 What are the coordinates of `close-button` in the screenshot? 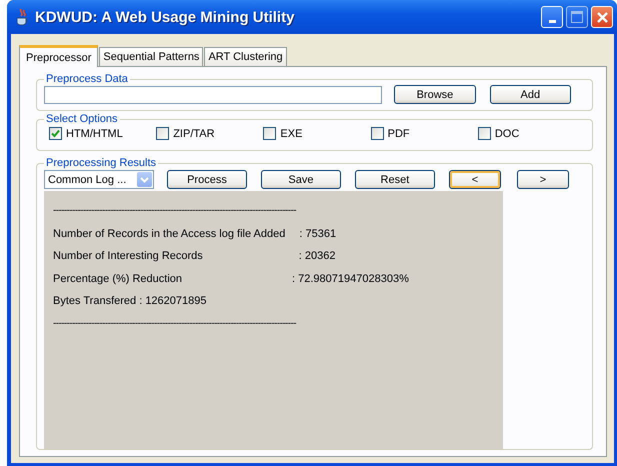 It's located at (602, 17).